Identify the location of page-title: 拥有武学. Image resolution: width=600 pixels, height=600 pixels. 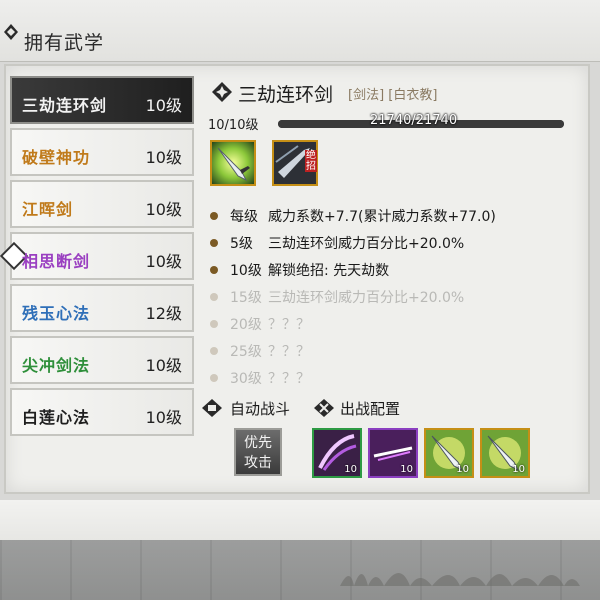
(64, 43).